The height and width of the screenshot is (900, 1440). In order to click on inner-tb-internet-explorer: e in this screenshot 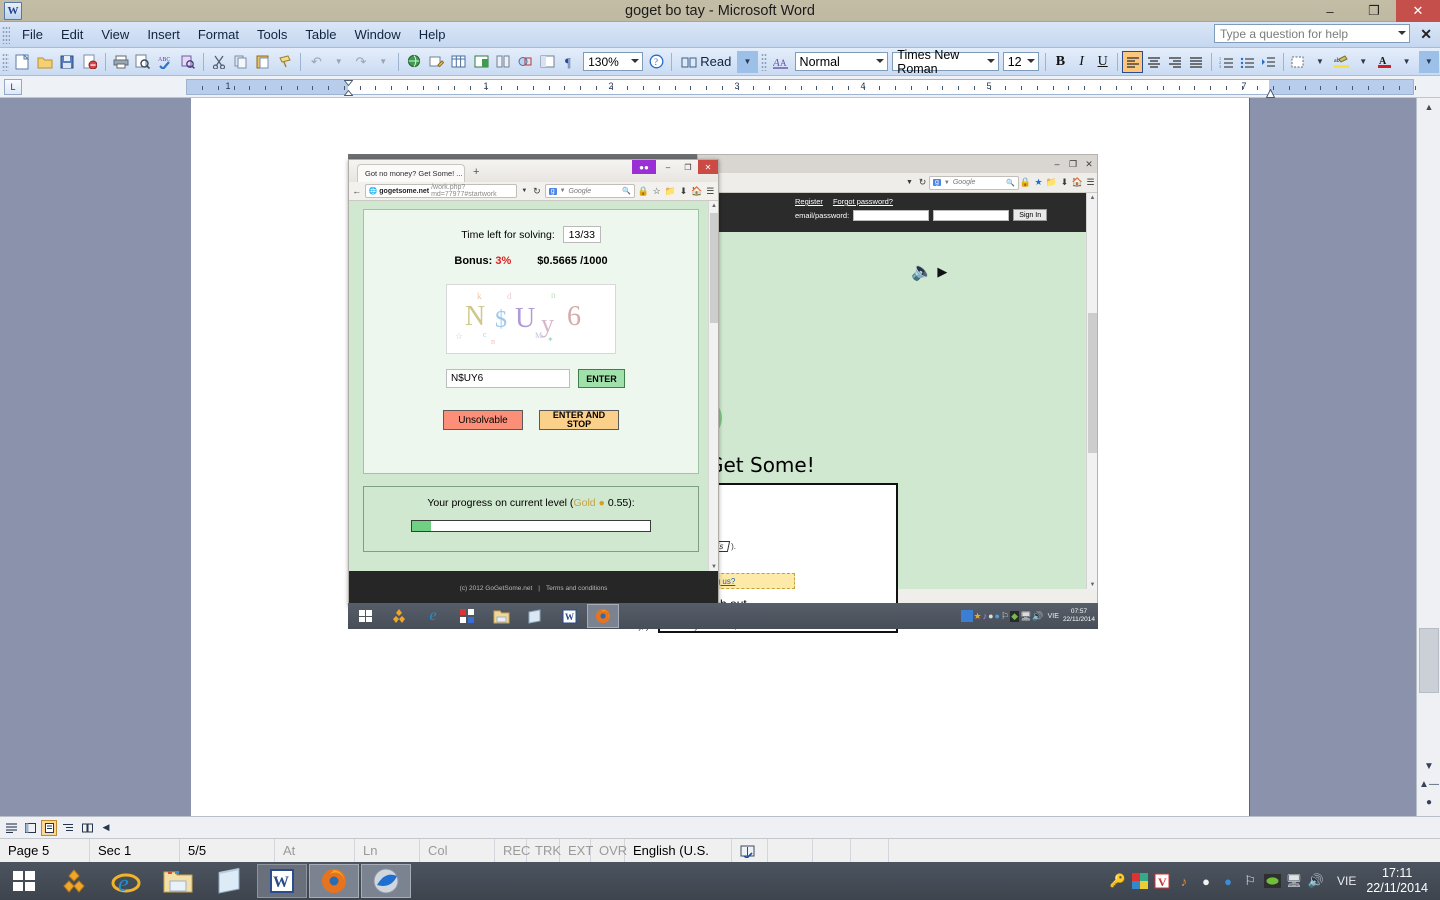, I will do `click(433, 616)`.